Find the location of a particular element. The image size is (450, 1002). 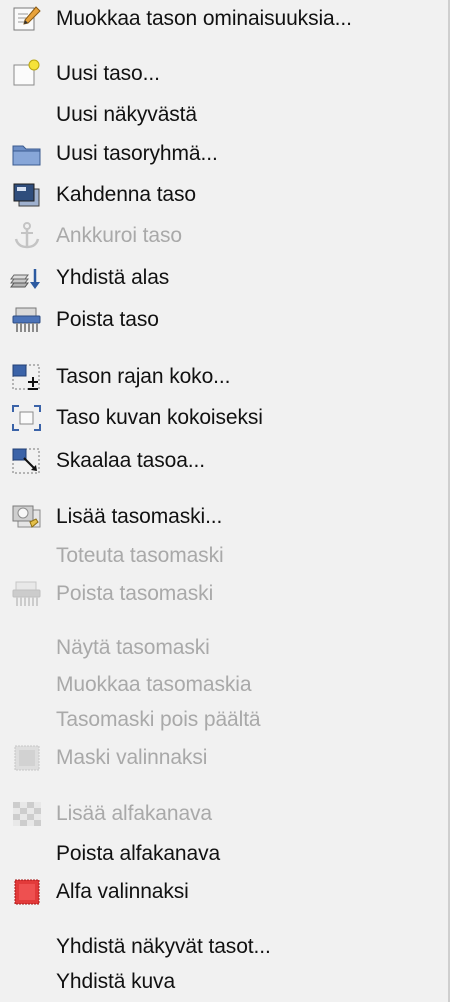

menu-item-label: Alfa valinnaksi is located at coordinates (122, 891).